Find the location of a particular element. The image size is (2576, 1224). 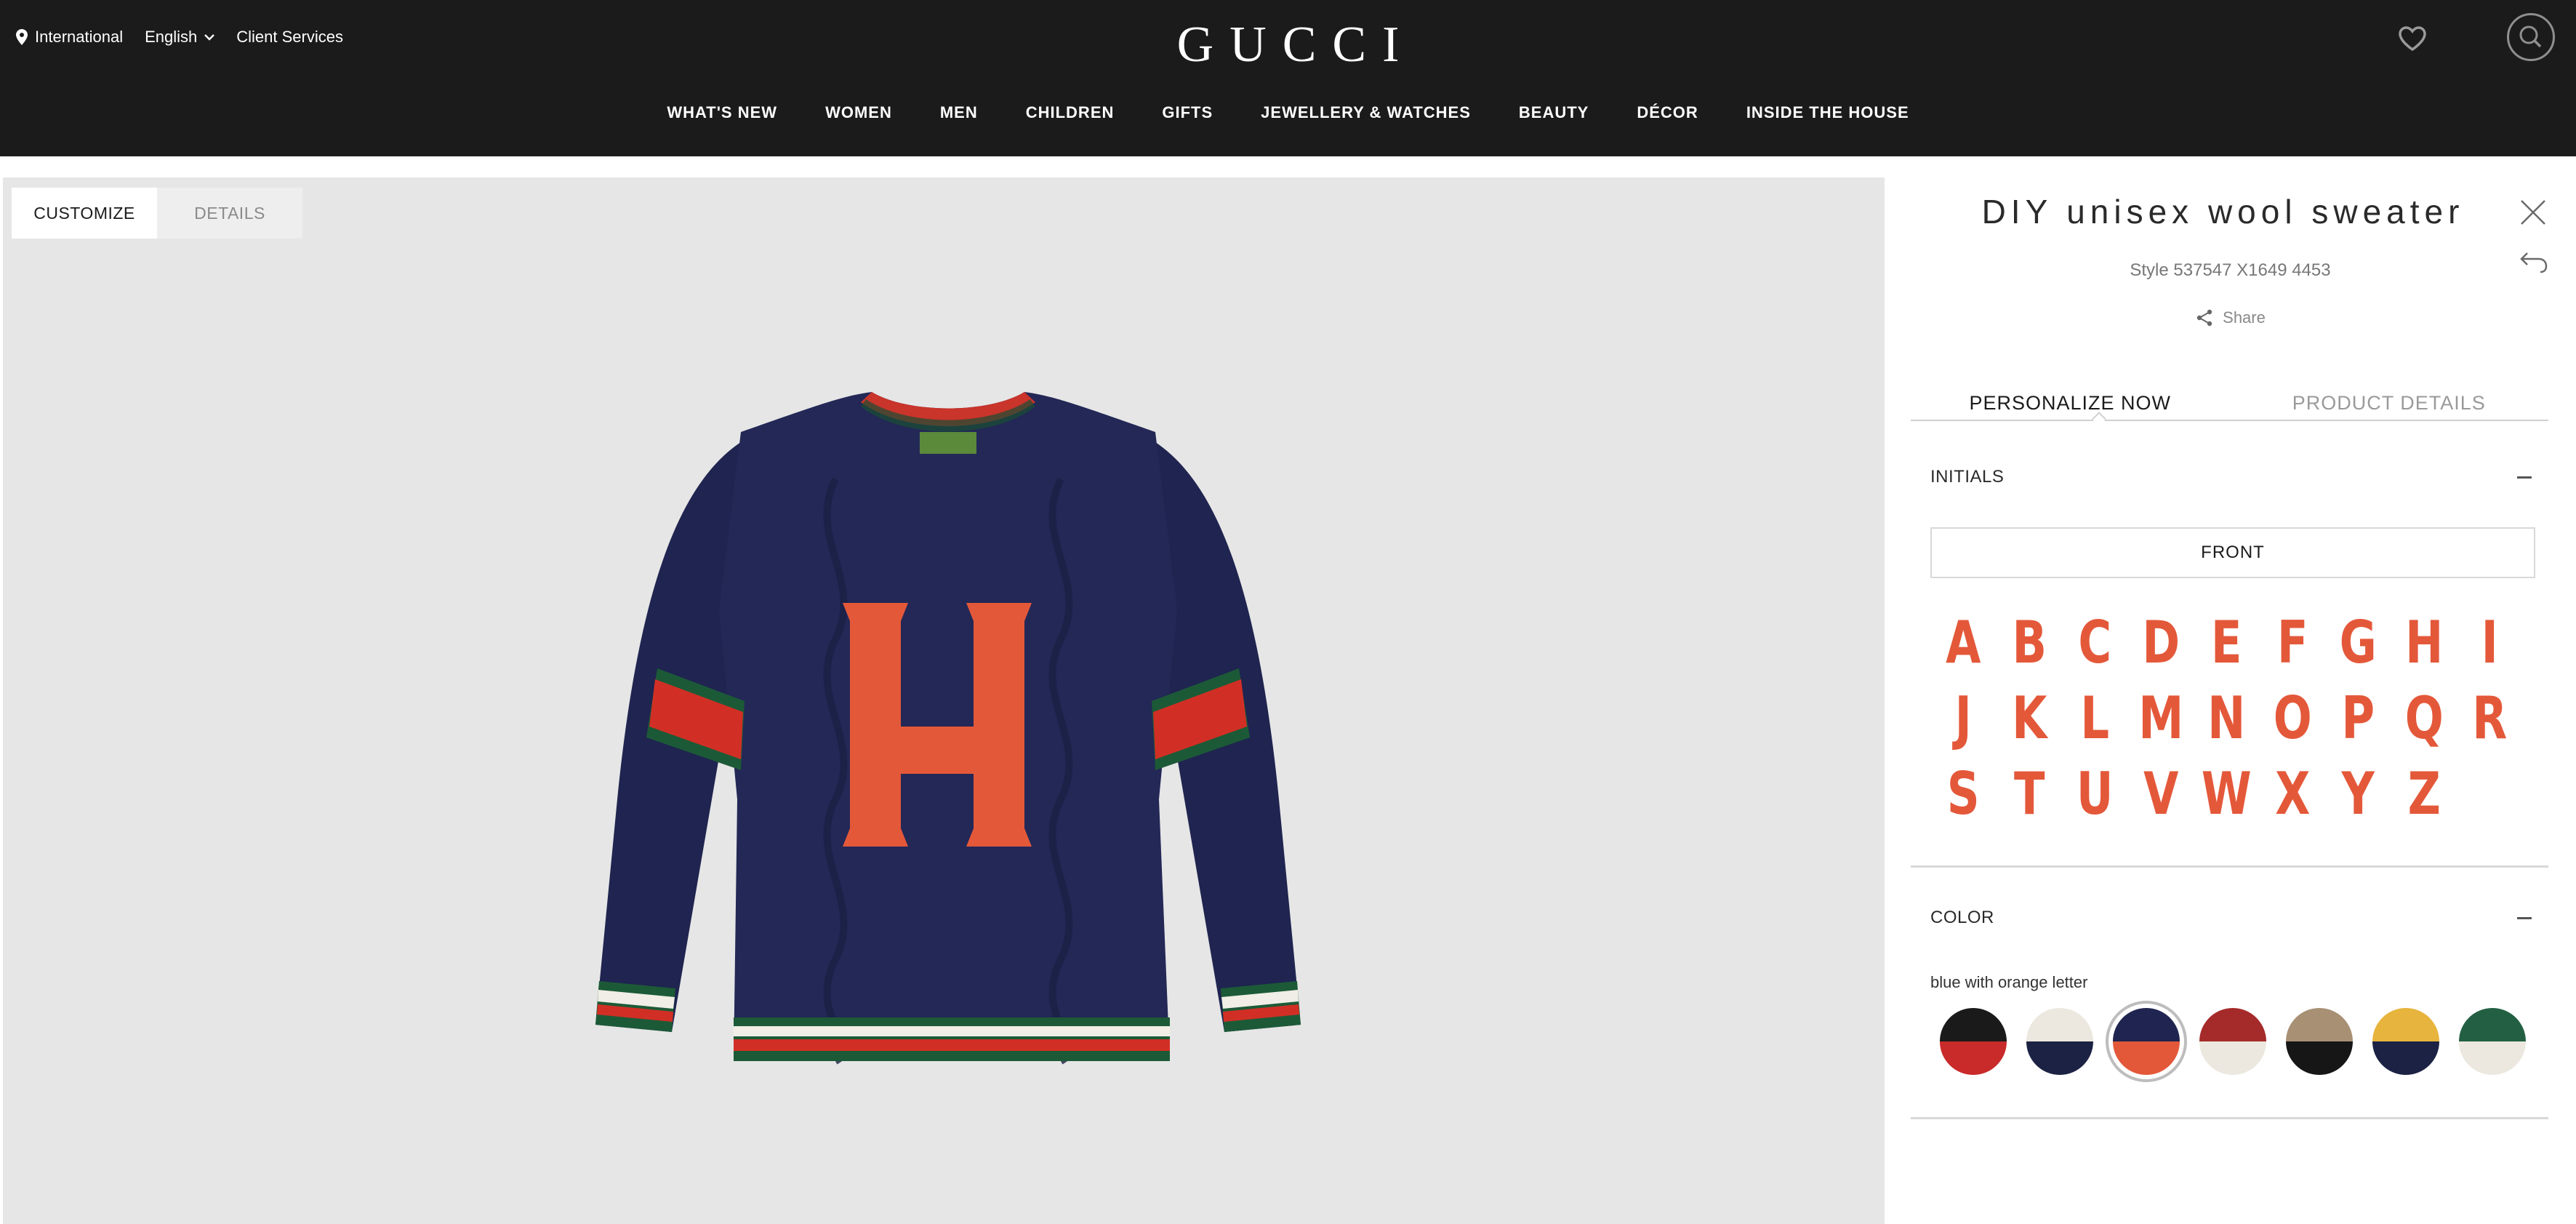

color-heading: COLOR is located at coordinates (1962, 918).